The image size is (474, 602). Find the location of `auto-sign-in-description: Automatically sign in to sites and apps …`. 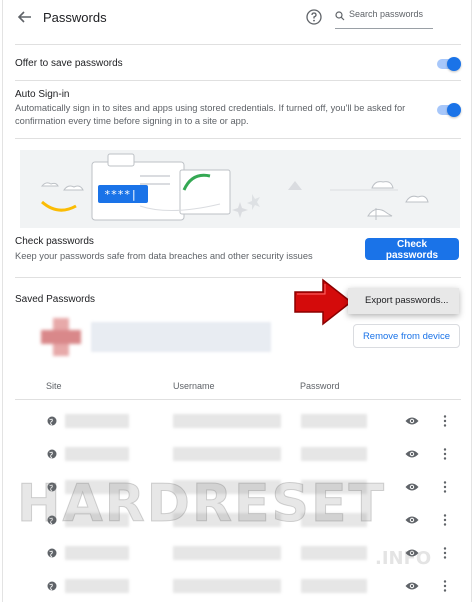

auto-sign-in-description: Automatically sign in to sites and apps … is located at coordinates (210, 114).